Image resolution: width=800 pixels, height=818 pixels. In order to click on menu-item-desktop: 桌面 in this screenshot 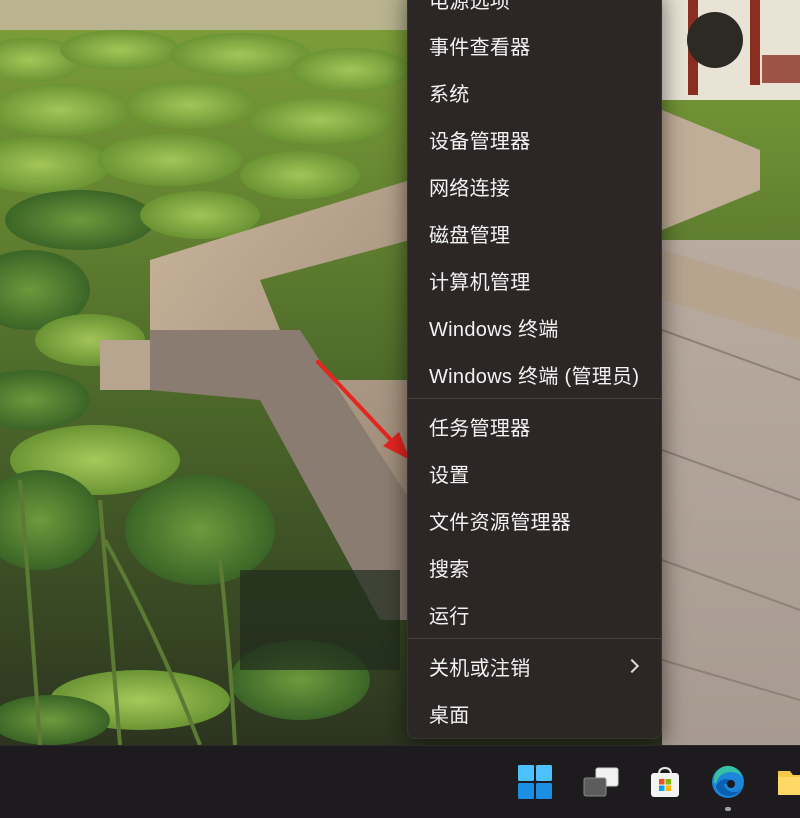, I will do `click(534, 713)`.